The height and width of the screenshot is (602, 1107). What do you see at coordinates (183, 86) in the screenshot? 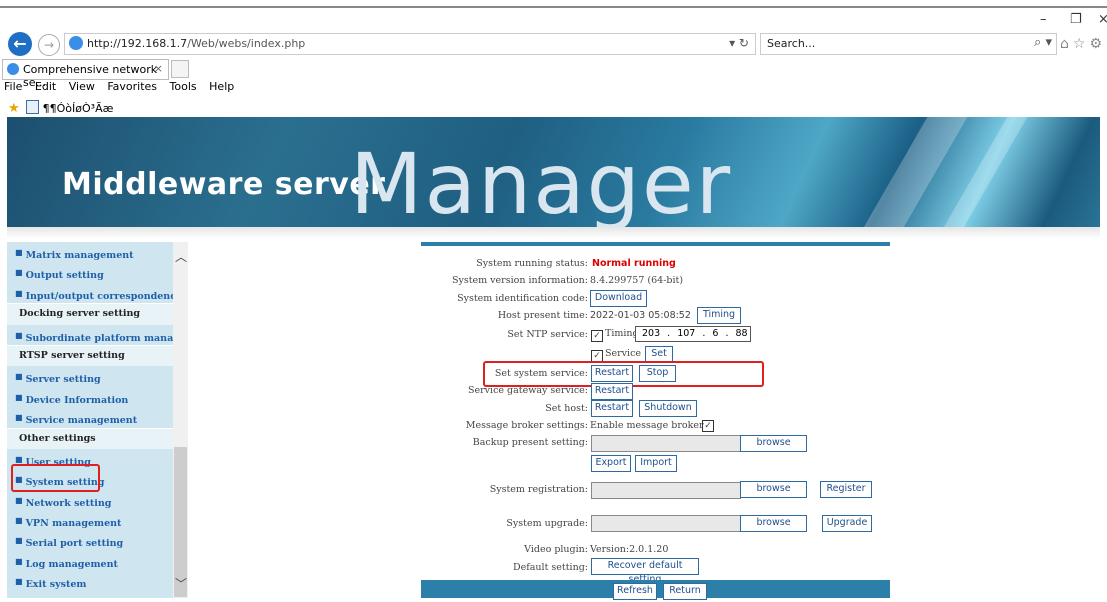
I see `menu-tools: Tools` at bounding box center [183, 86].